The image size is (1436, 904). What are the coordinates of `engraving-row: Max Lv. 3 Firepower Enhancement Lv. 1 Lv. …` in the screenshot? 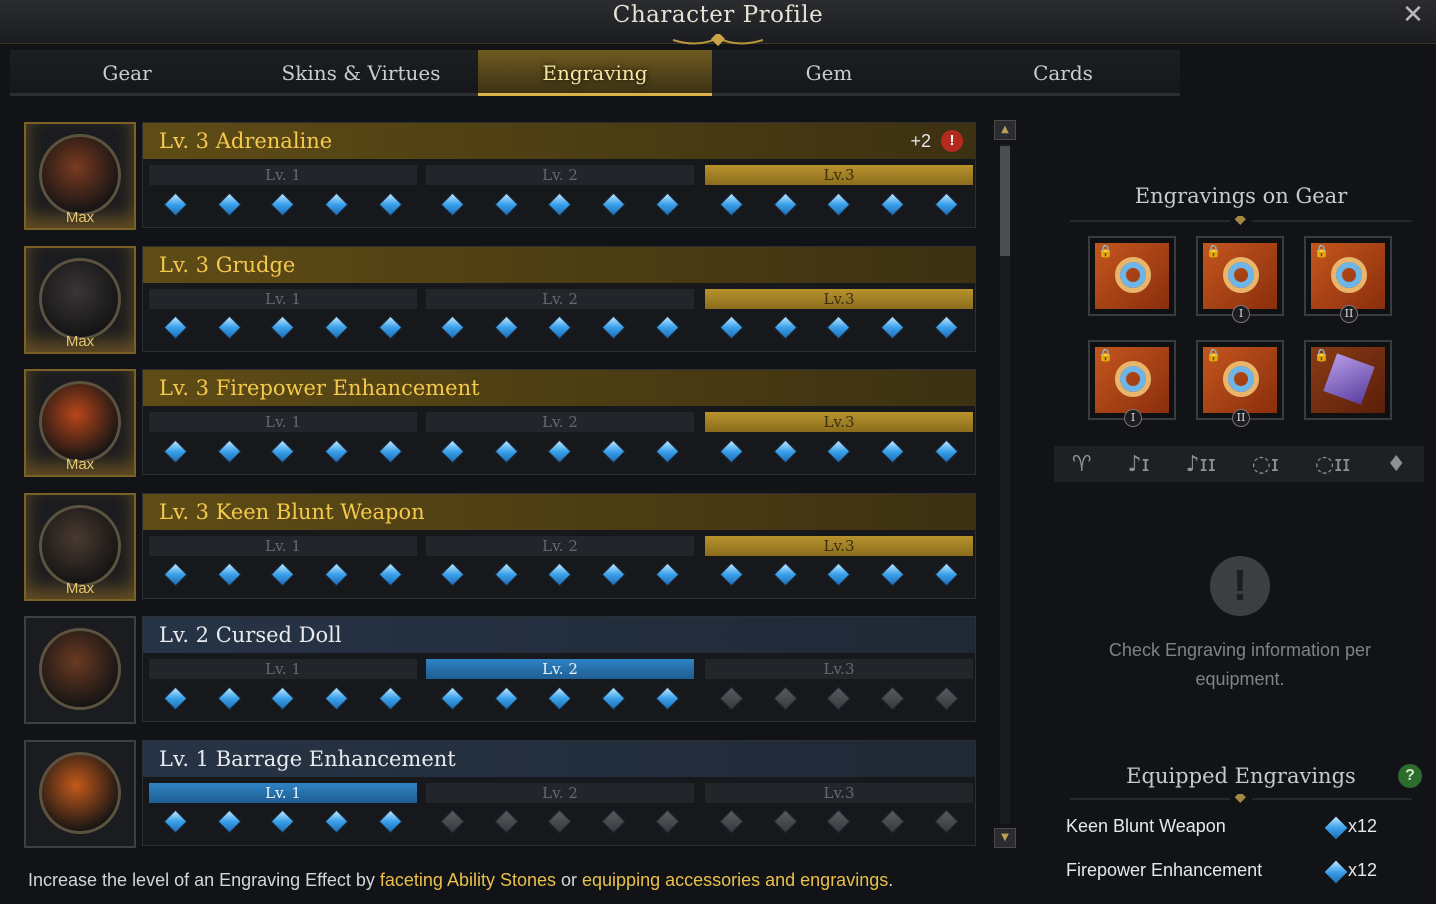 It's located at (502, 421).